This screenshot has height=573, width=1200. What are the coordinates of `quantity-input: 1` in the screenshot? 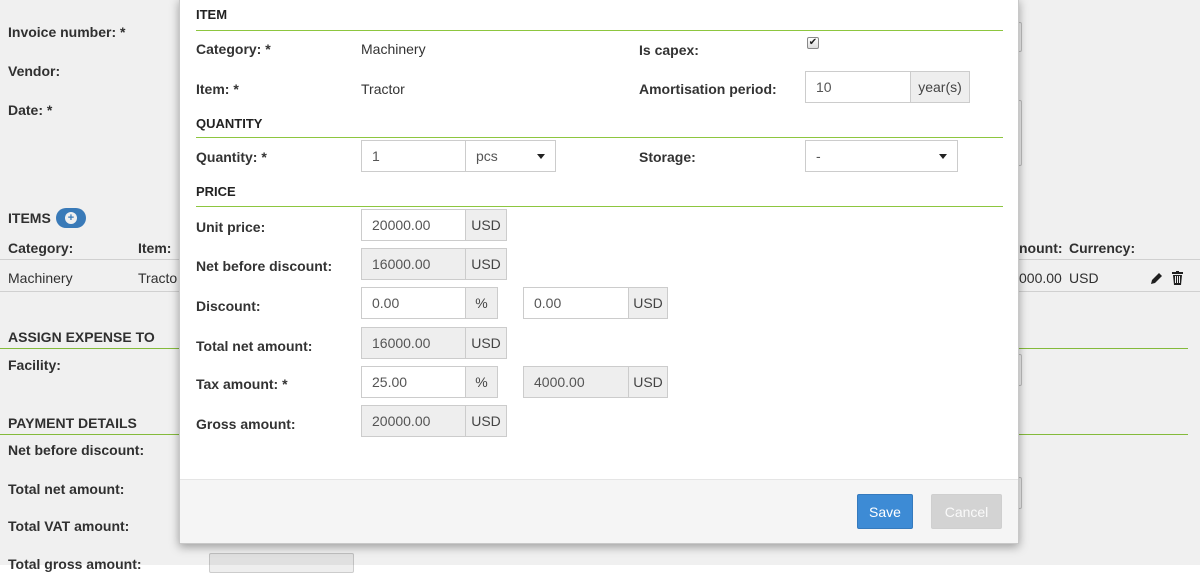 It's located at (413, 156).